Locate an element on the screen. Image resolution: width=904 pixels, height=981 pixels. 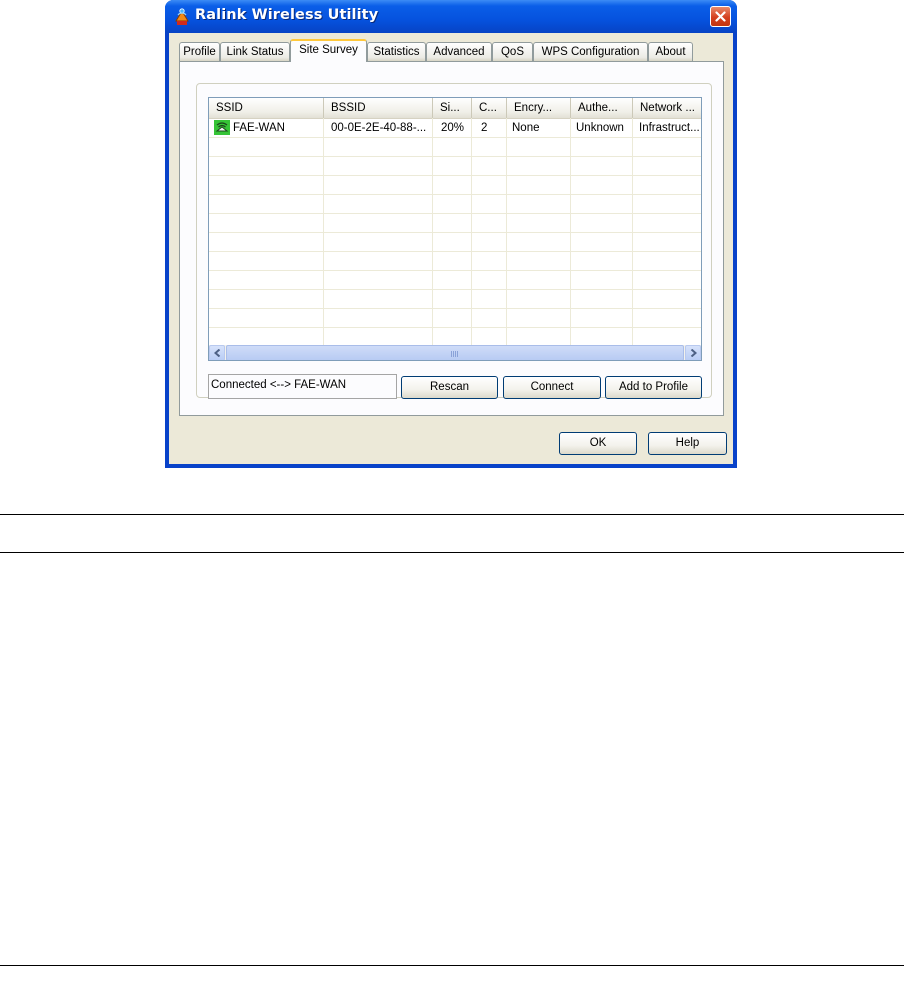
grip-icon is located at coordinates (455, 354).